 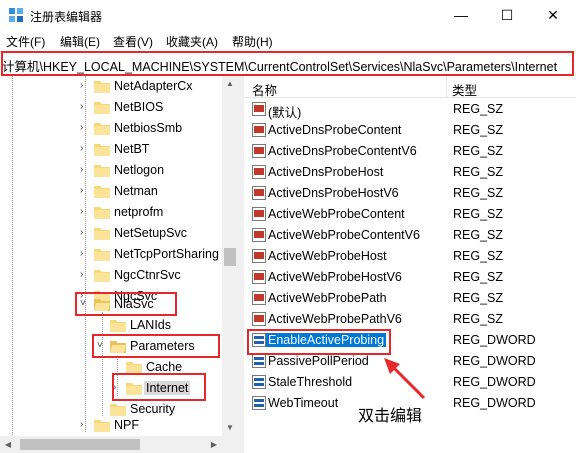 I want to click on tree-item-netadaptercx: › NetAdapterCx, so click(x=111, y=86).